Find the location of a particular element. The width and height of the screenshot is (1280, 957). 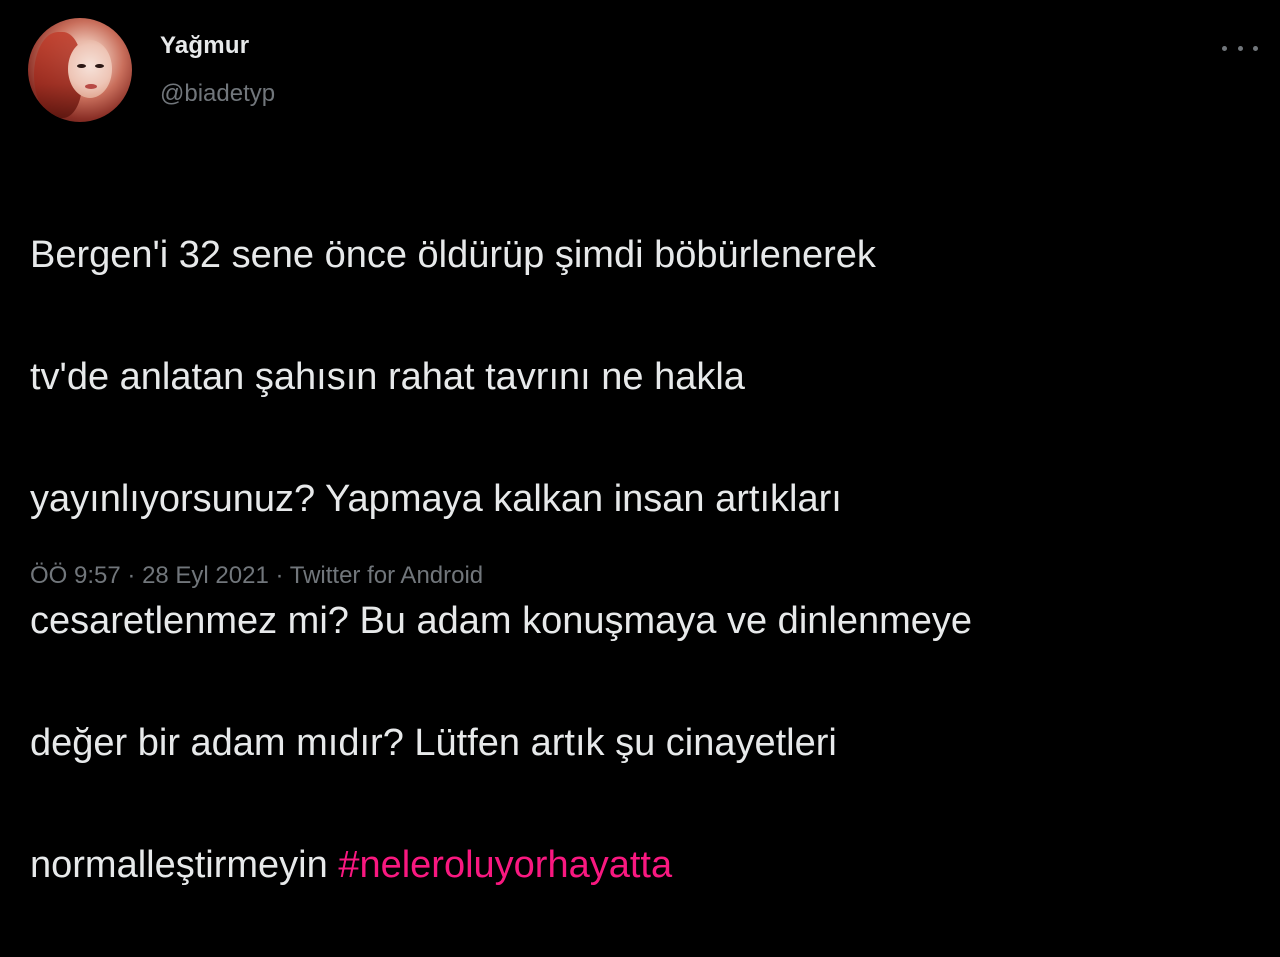

display-name: Yağmur is located at coordinates (204, 46).